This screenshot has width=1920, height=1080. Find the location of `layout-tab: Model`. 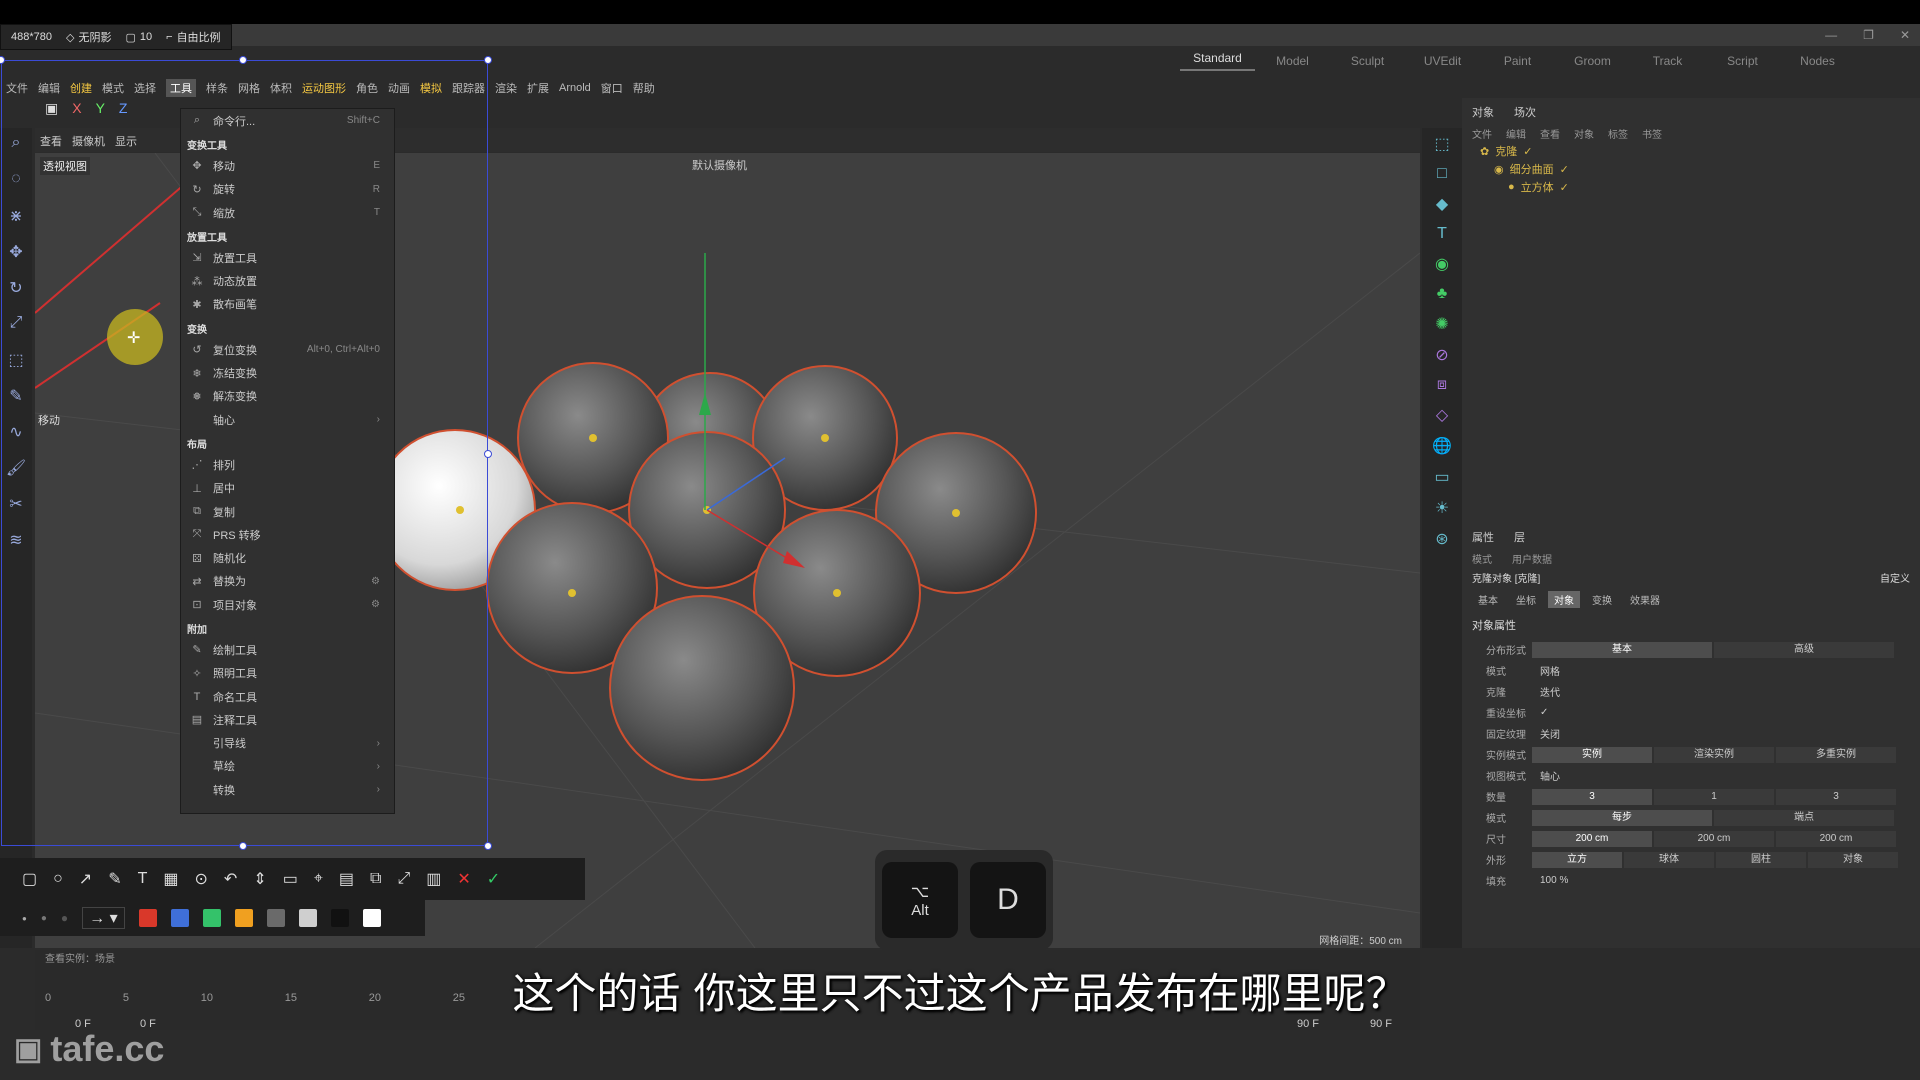

layout-tab: Model is located at coordinates (1292, 61).